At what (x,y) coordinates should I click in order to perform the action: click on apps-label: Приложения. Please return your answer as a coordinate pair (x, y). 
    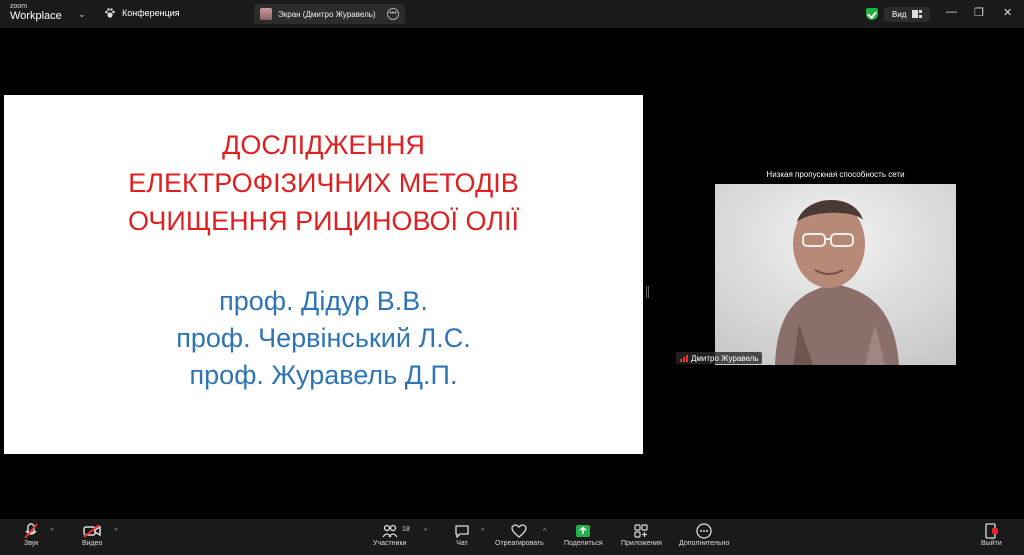
    Looking at the image, I should click on (641, 543).